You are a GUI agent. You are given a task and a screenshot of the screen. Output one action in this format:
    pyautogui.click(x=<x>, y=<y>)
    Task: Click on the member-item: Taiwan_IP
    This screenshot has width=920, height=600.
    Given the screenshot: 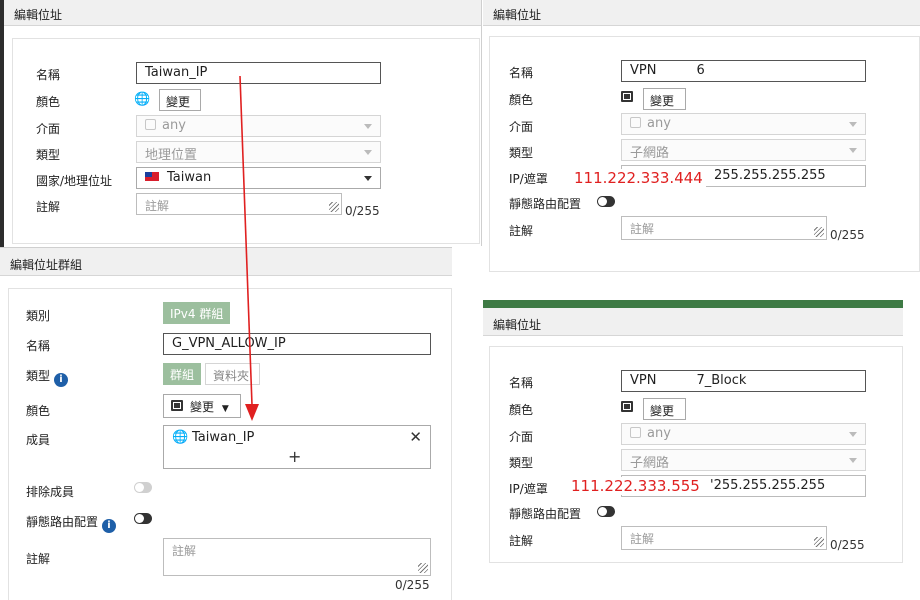 What is the action you would take?
    pyautogui.click(x=223, y=437)
    